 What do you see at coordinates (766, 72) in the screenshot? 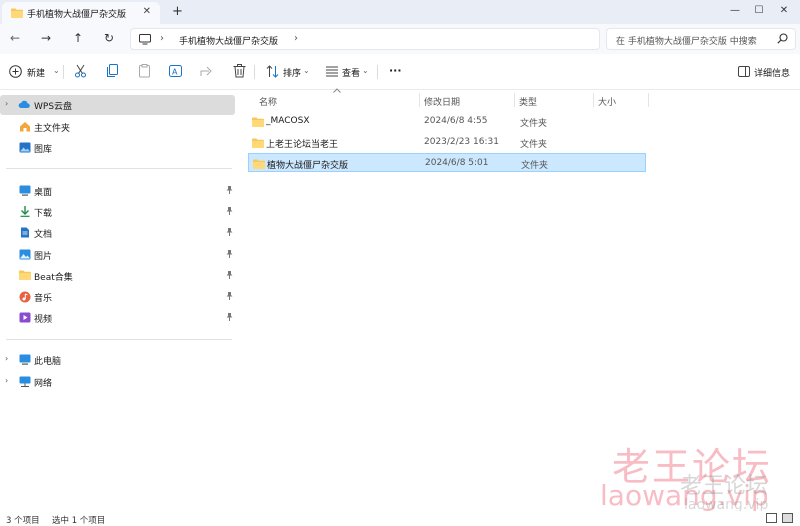
I see `details-button: 详细信息` at bounding box center [766, 72].